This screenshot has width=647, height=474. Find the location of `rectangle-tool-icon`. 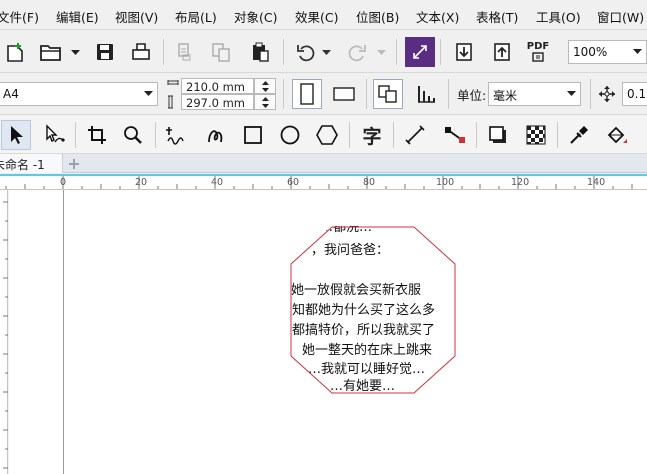

rectangle-tool-icon is located at coordinates (253, 135).